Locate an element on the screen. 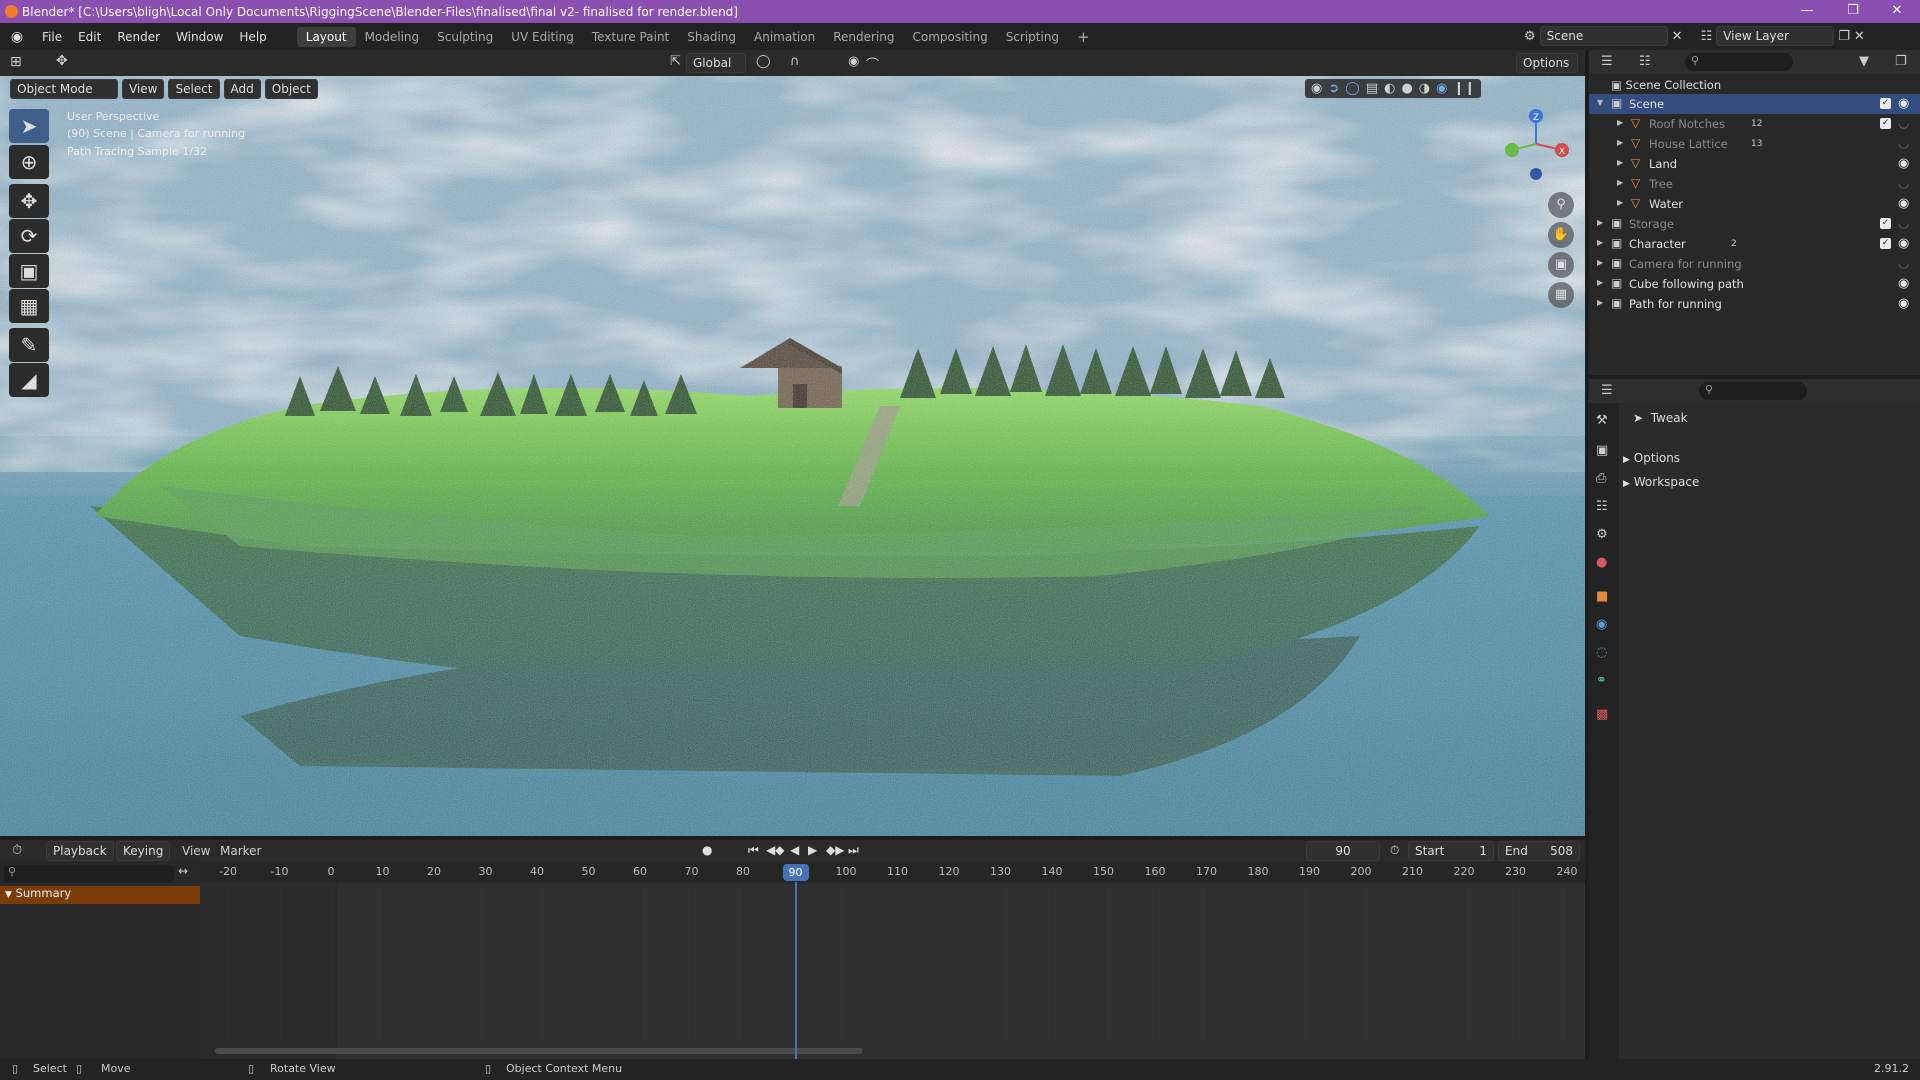 This screenshot has width=1920, height=1080. scale-tool: ▣ is located at coordinates (29, 271).